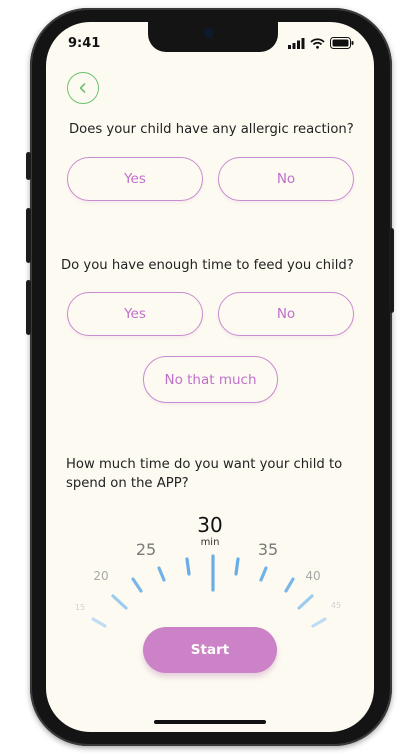 The width and height of the screenshot is (420, 756). Describe the element at coordinates (296, 43) in the screenshot. I see `signal-icon` at that location.